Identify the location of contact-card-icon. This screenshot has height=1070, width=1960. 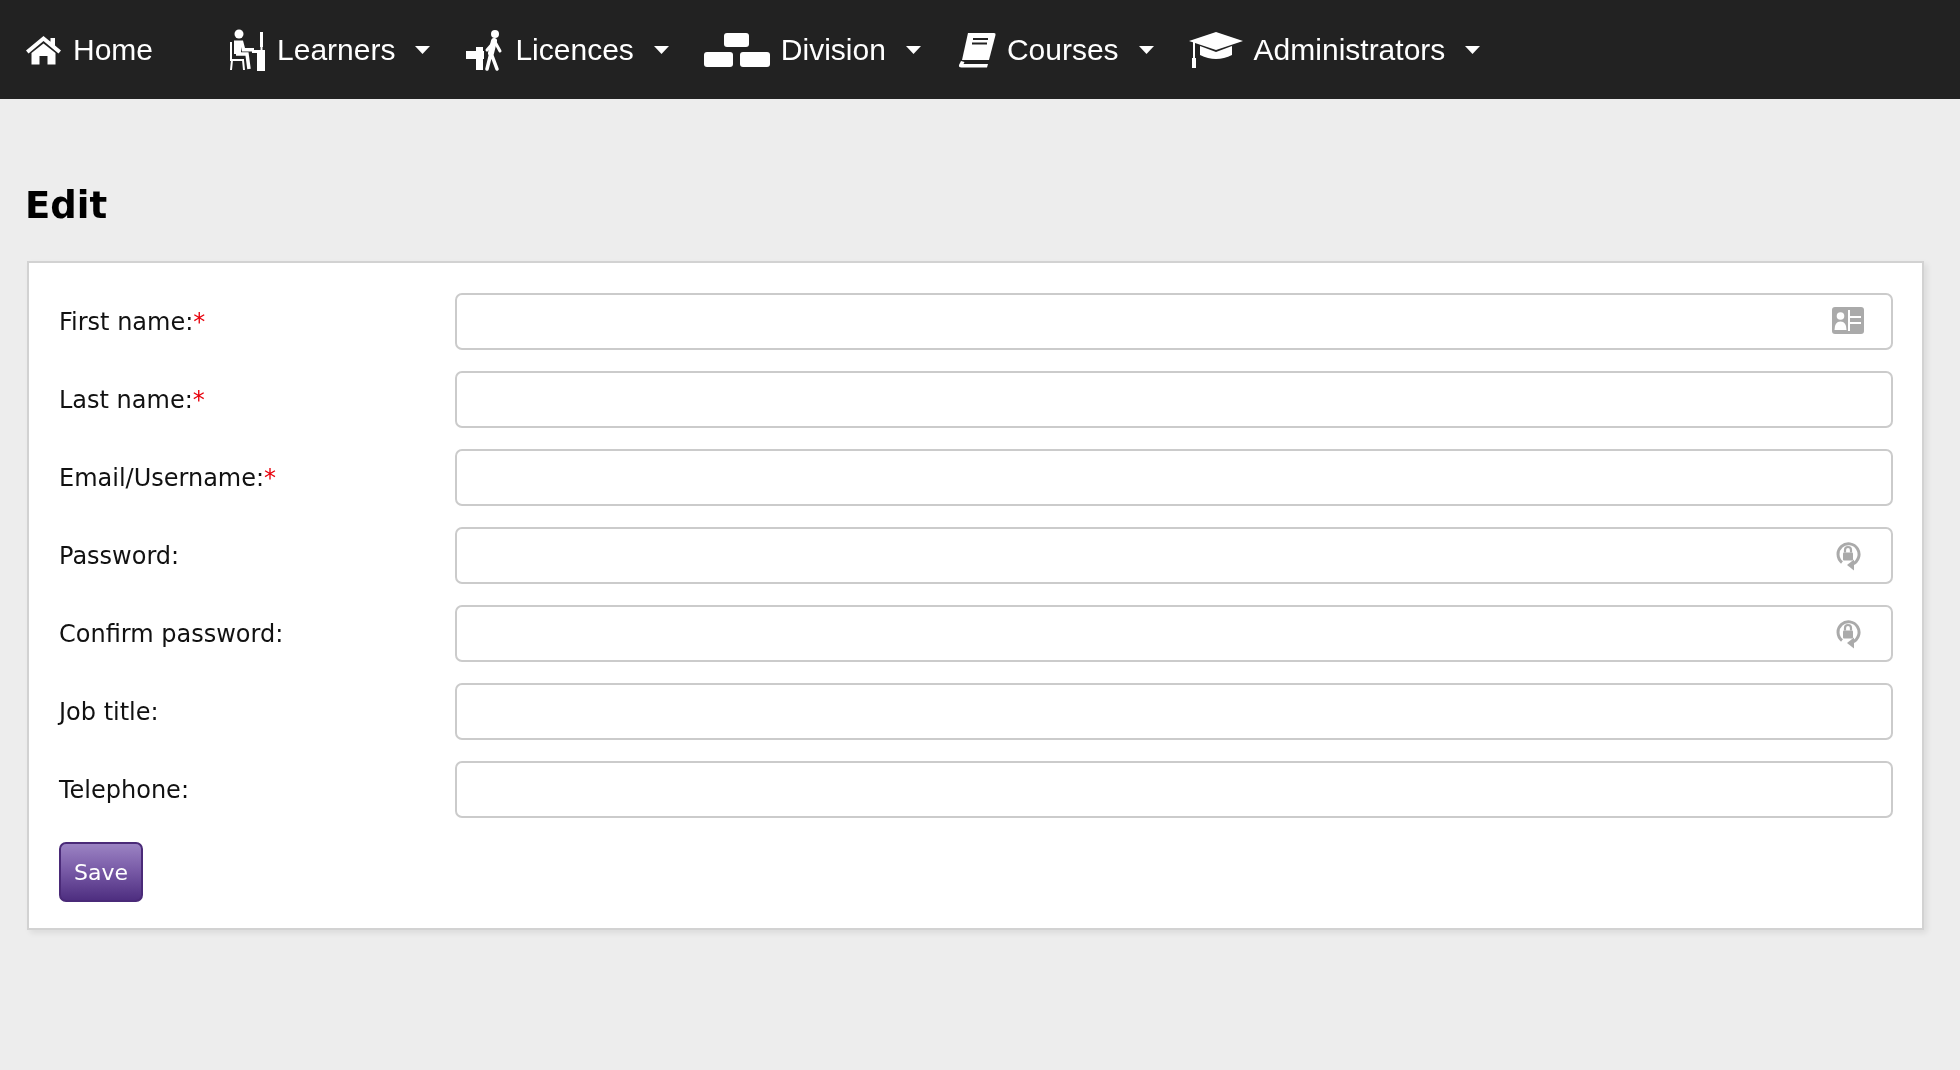
(1848, 320).